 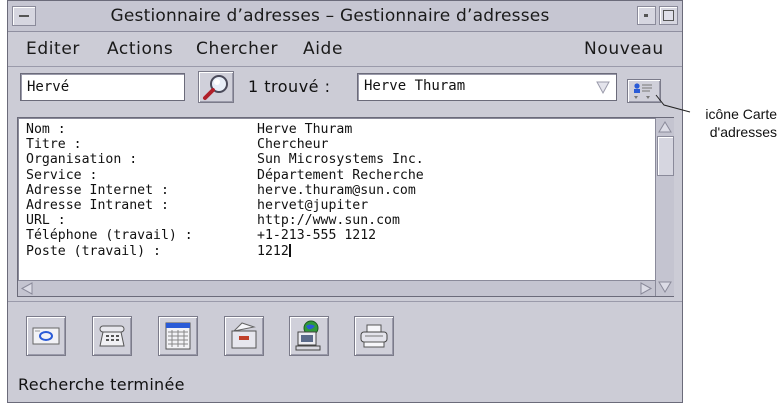 I want to click on call-button, so click(x=112, y=336).